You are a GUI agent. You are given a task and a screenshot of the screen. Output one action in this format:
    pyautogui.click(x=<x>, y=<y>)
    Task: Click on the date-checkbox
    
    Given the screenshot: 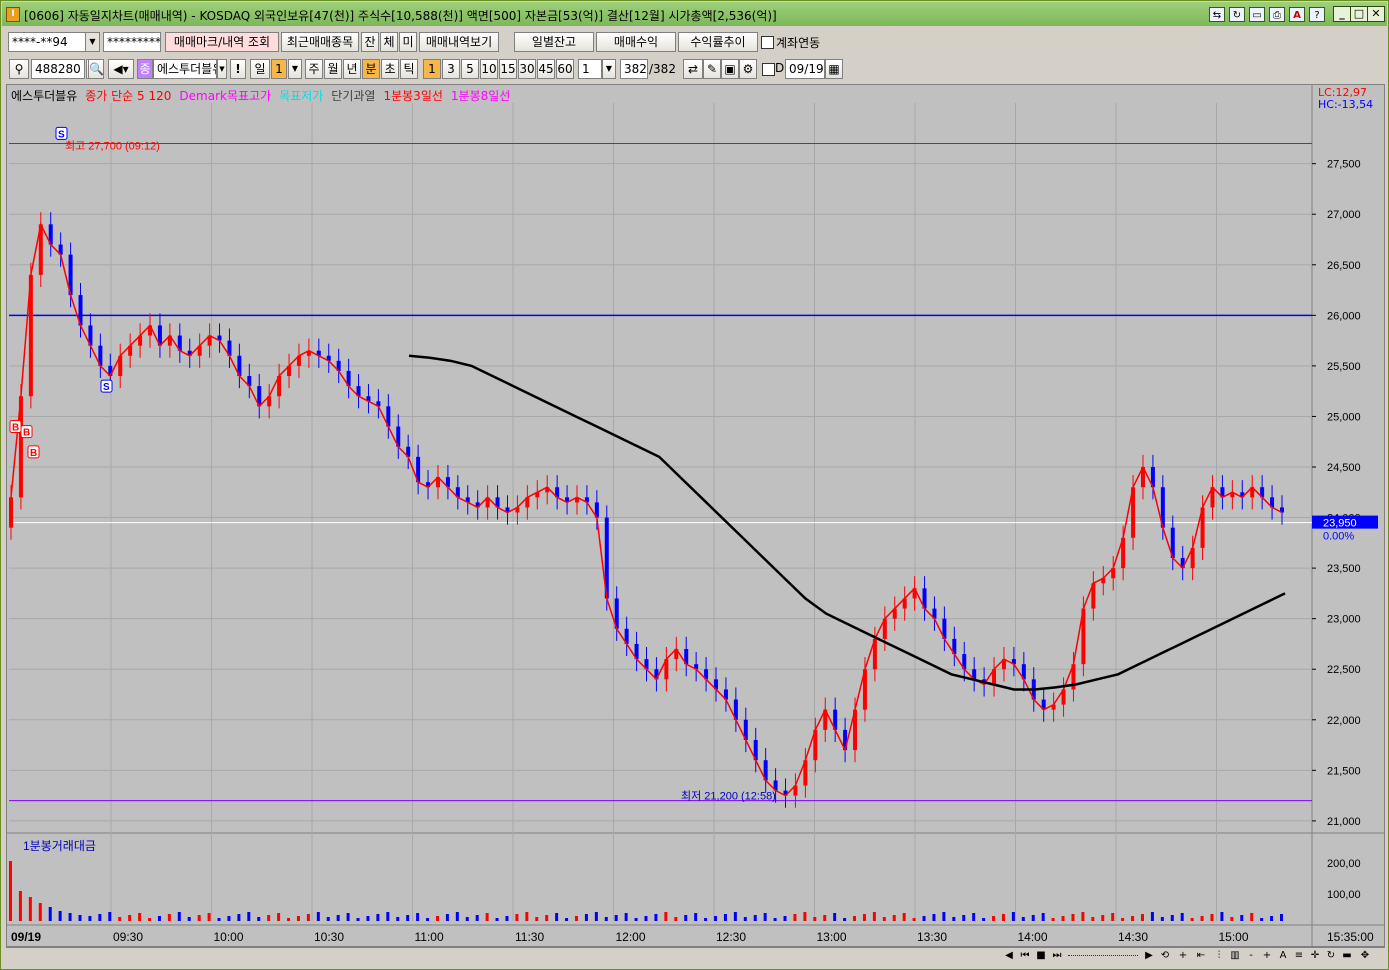 What is the action you would take?
    pyautogui.click(x=768, y=69)
    